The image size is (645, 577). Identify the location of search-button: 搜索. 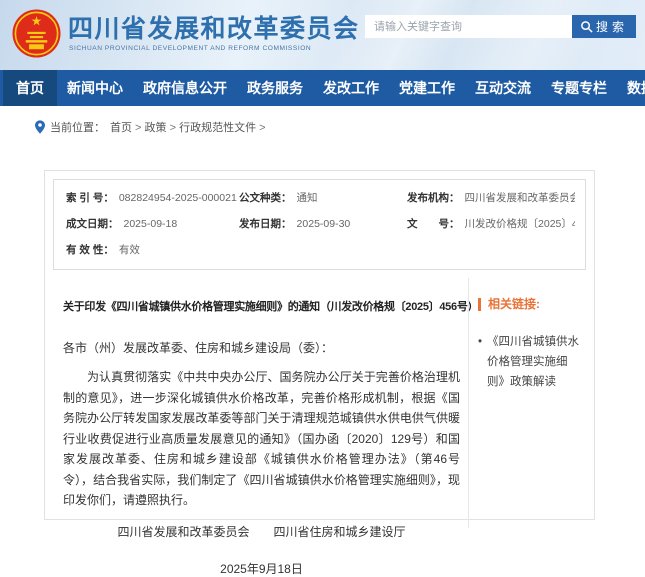
(604, 26).